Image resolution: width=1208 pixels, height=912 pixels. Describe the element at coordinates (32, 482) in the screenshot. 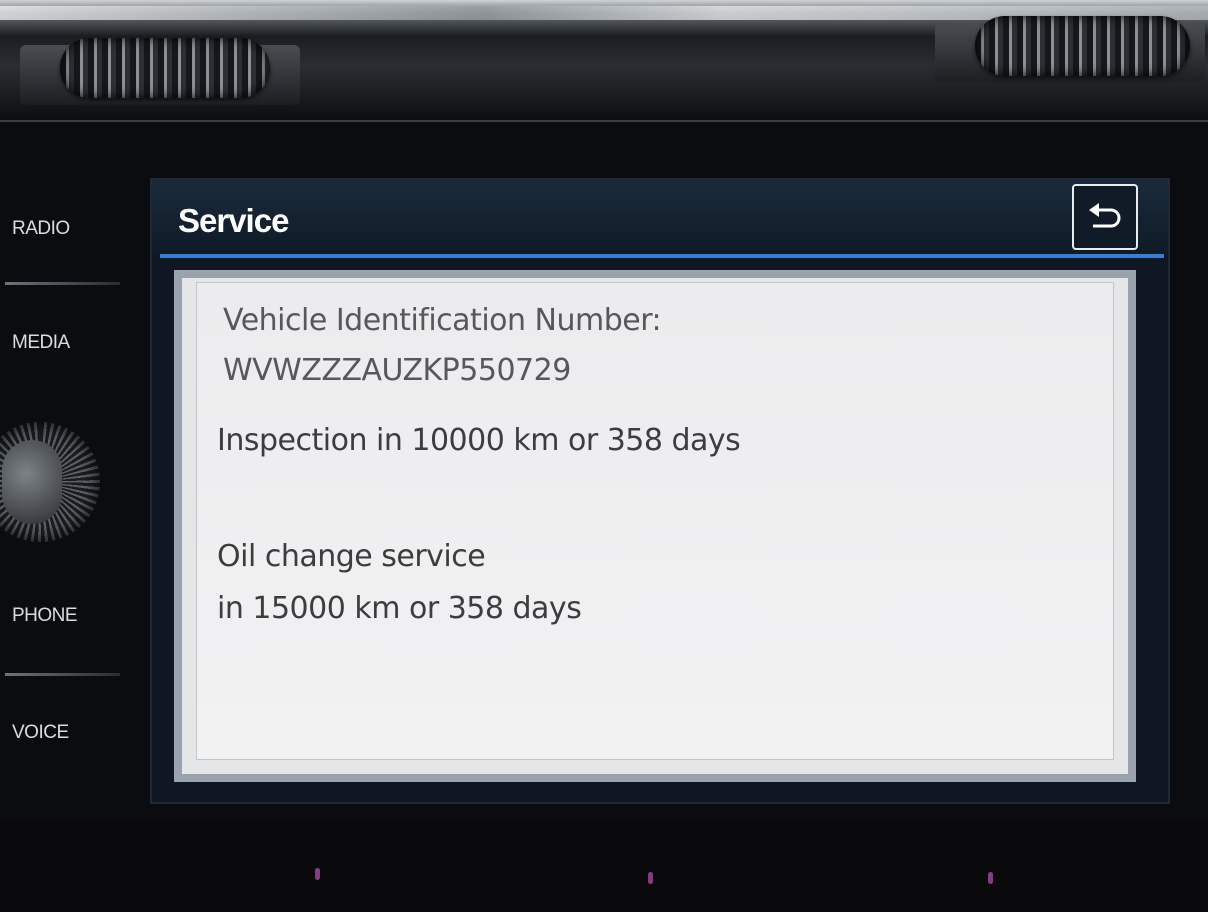

I see `dial-cap` at that location.